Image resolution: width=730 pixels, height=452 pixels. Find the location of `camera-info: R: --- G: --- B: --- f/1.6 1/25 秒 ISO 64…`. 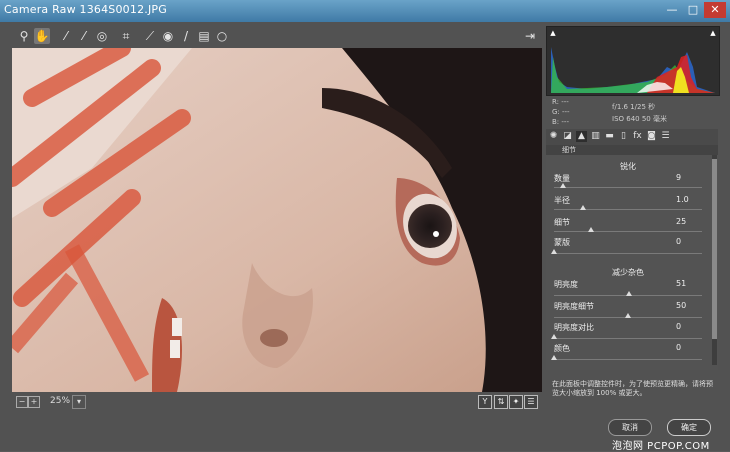

camera-info: R: --- G: --- B: --- f/1.6 1/25 秒 ISO 64… is located at coordinates (632, 111).